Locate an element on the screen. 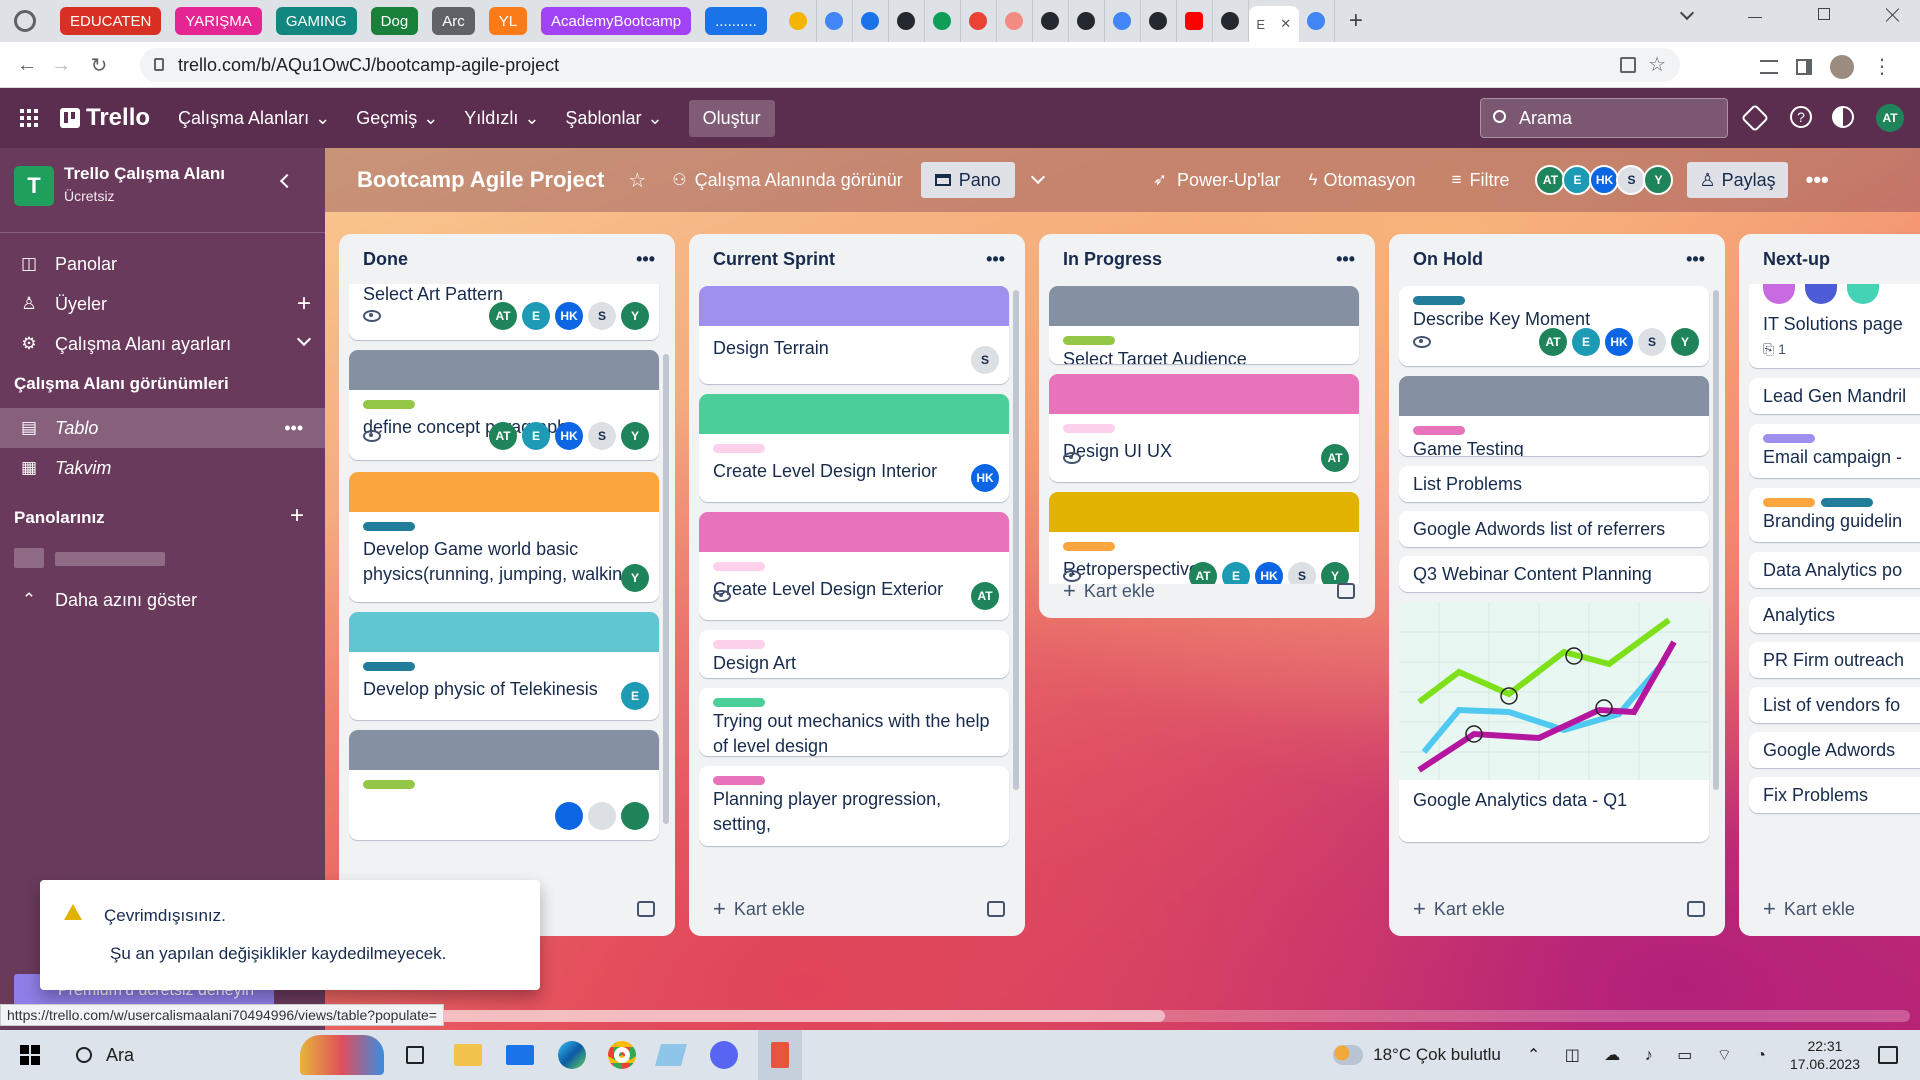 The width and height of the screenshot is (1920, 1080). board-horizontal-scrollbar is located at coordinates (1122, 1016).